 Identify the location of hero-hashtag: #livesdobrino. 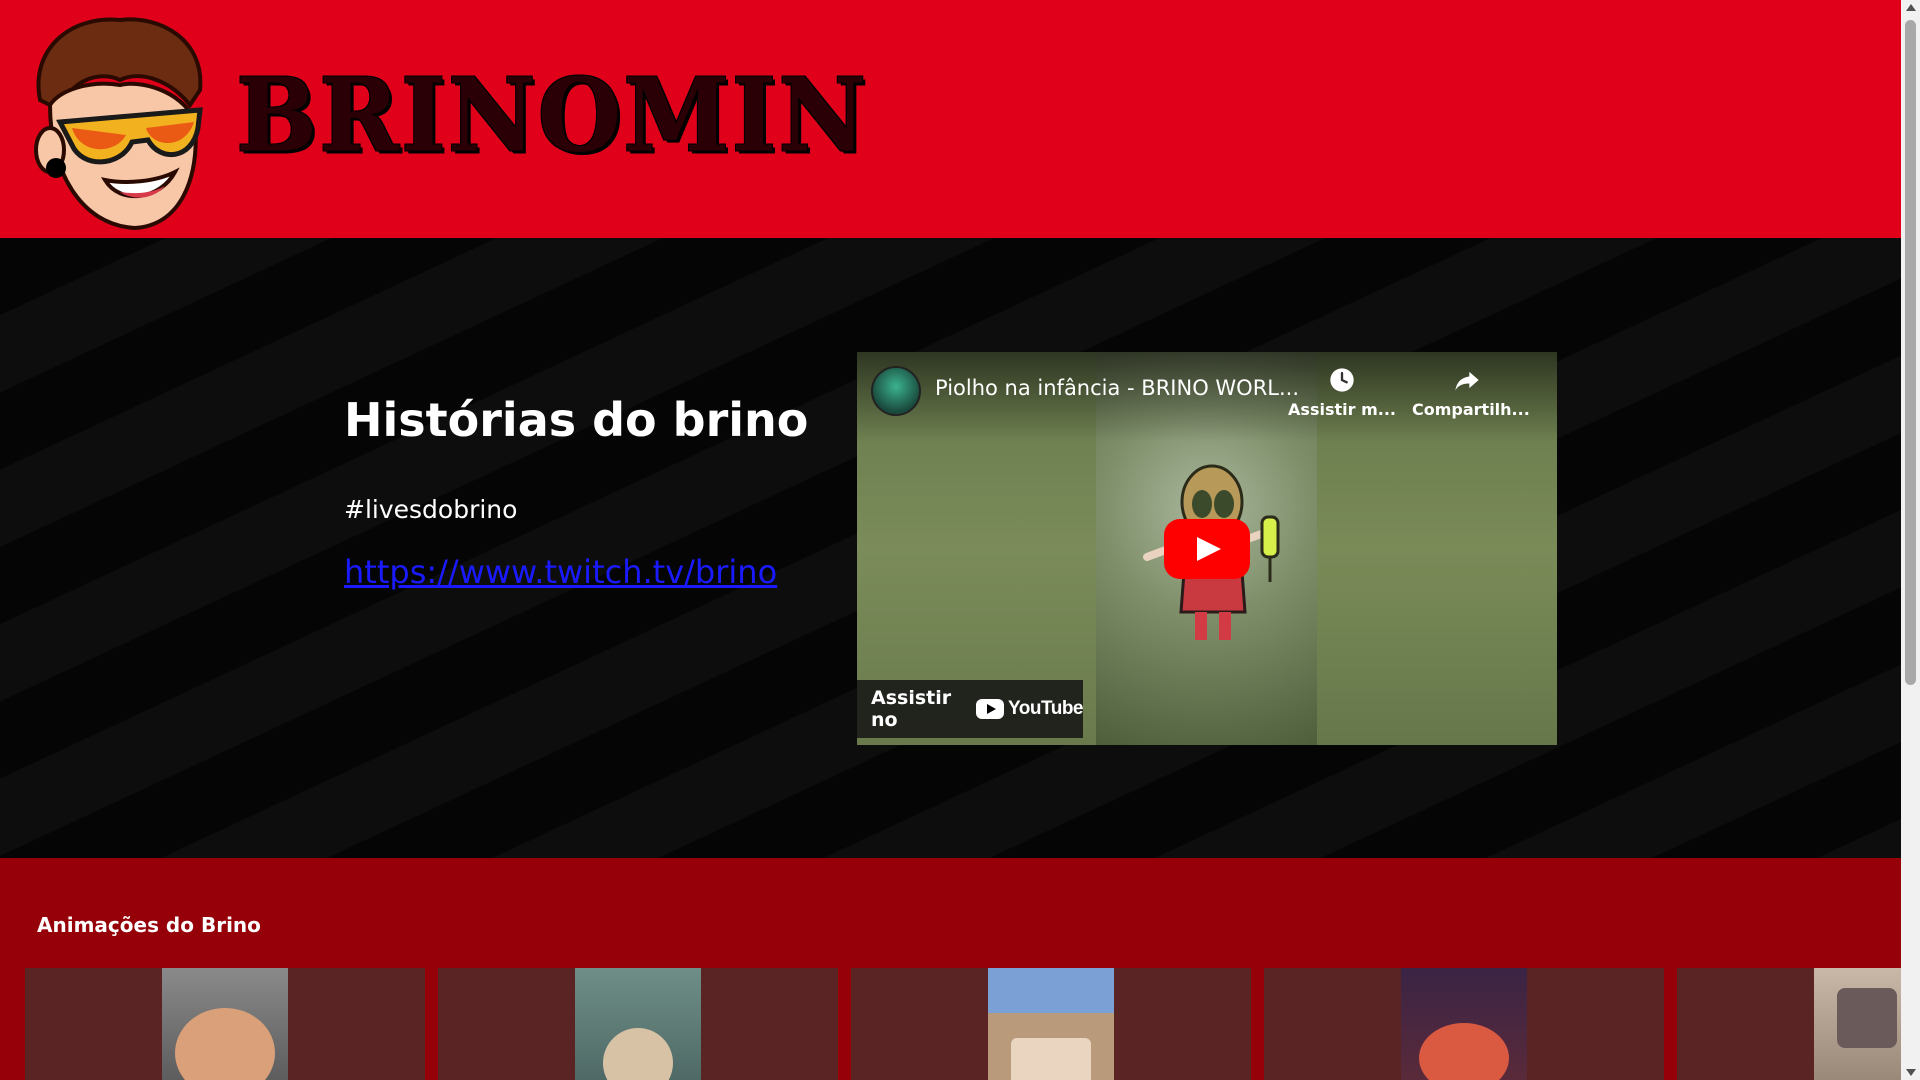
(431, 509).